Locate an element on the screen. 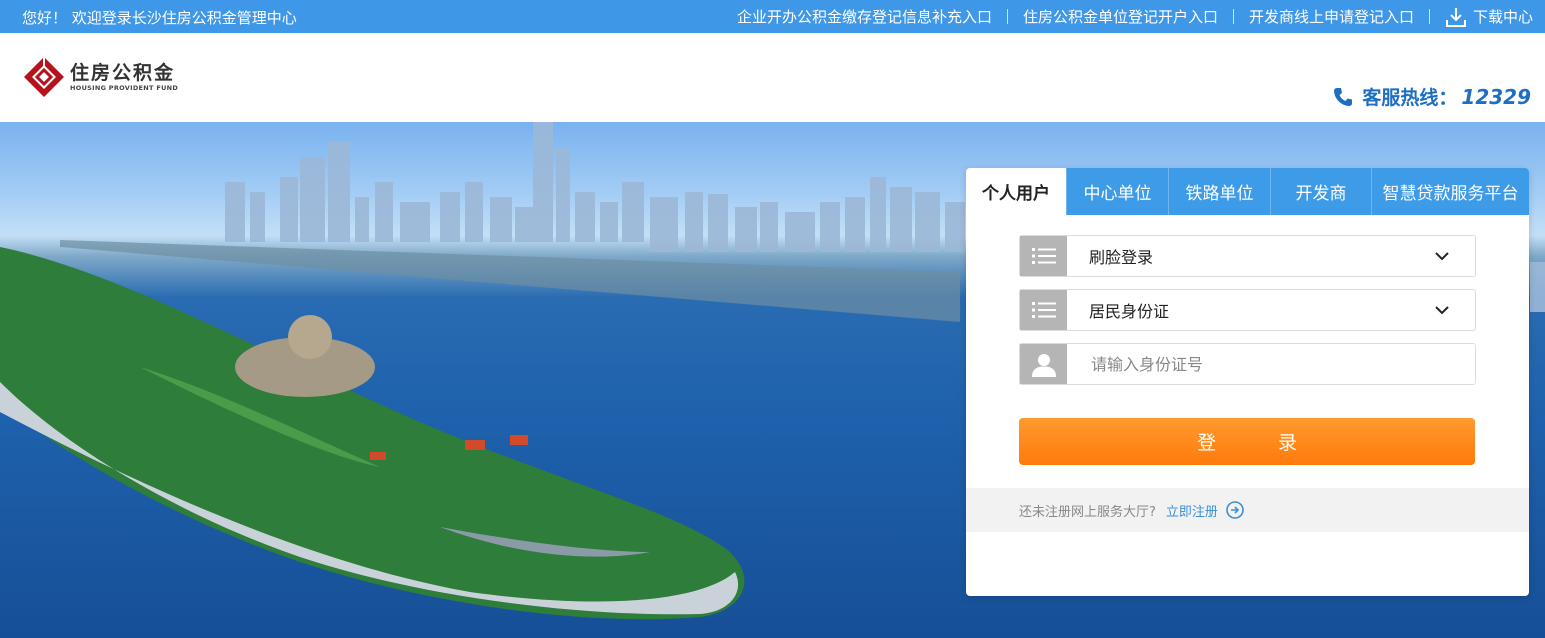 The height and width of the screenshot is (638, 1545). header: 住房公积金 HOUSING PROVIDENT FUND 客服热线： 12329 is located at coordinates (772, 77).